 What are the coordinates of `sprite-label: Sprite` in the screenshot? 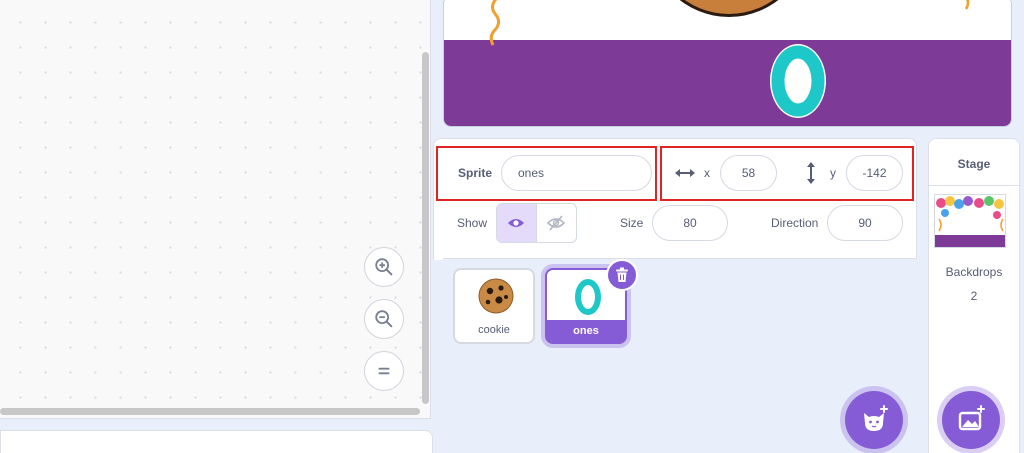 It's located at (475, 173).